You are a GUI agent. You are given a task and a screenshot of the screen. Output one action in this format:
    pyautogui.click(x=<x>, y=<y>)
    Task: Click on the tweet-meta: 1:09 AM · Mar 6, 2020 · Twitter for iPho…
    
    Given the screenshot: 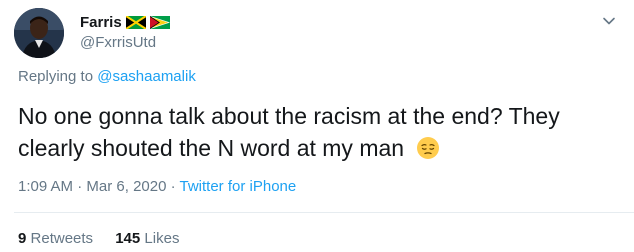 What is the action you would take?
    pyautogui.click(x=157, y=186)
    